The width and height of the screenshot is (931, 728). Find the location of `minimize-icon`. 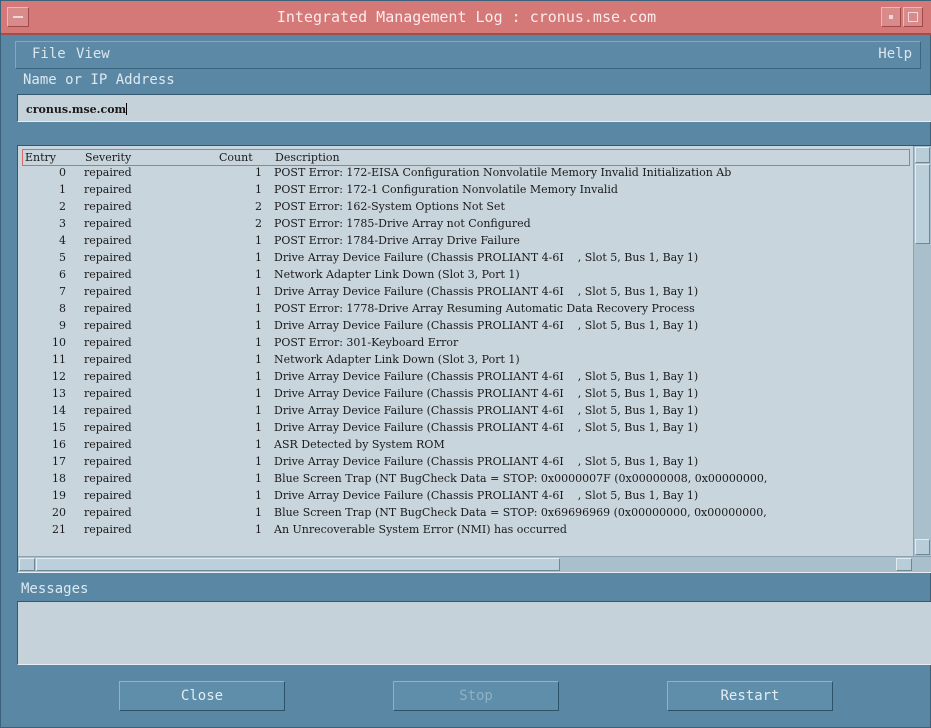

minimize-icon is located at coordinates (891, 17).